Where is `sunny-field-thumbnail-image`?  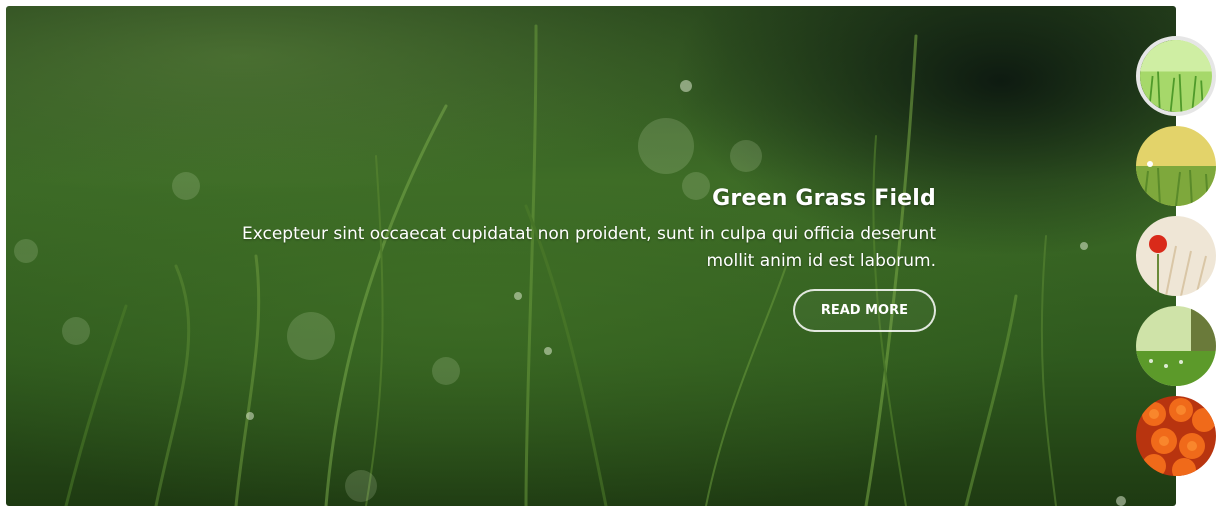
sunny-field-thumbnail-image is located at coordinates (1176, 346).